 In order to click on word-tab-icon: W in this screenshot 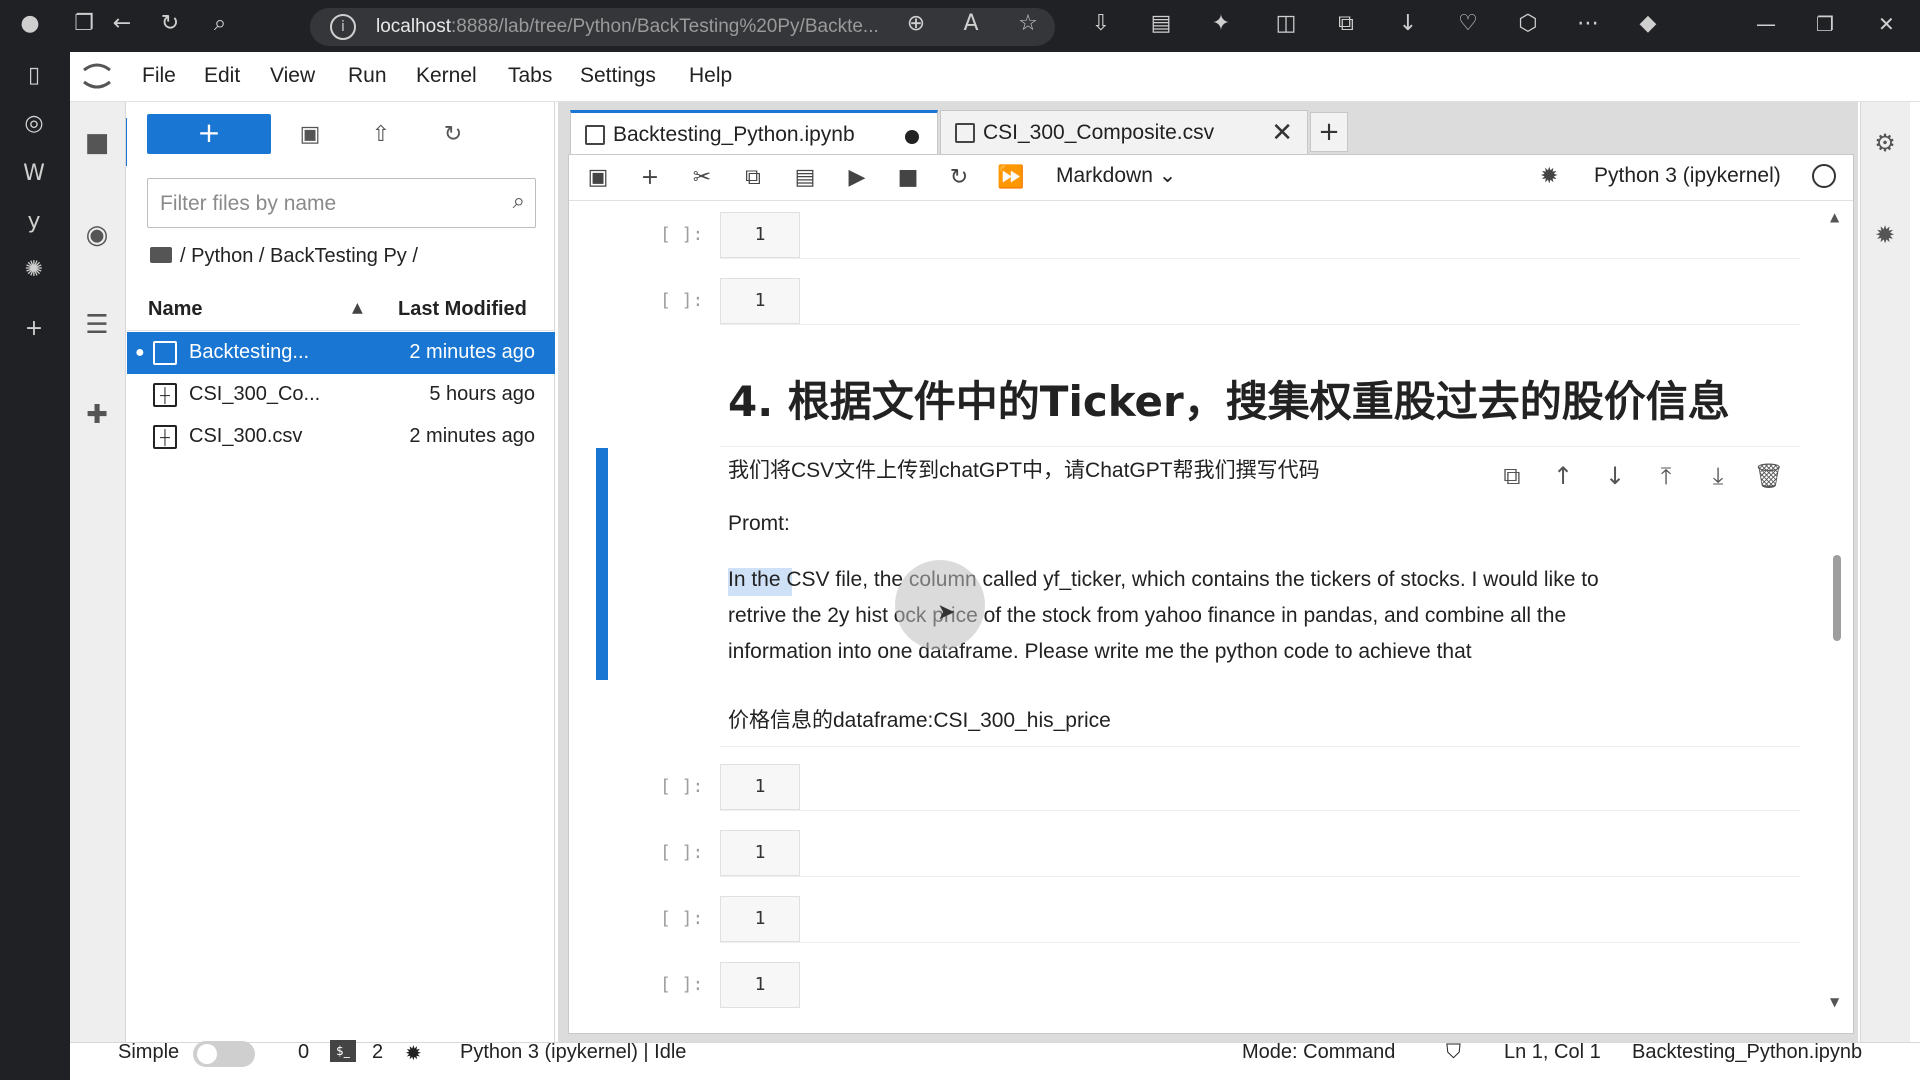, I will do `click(34, 174)`.